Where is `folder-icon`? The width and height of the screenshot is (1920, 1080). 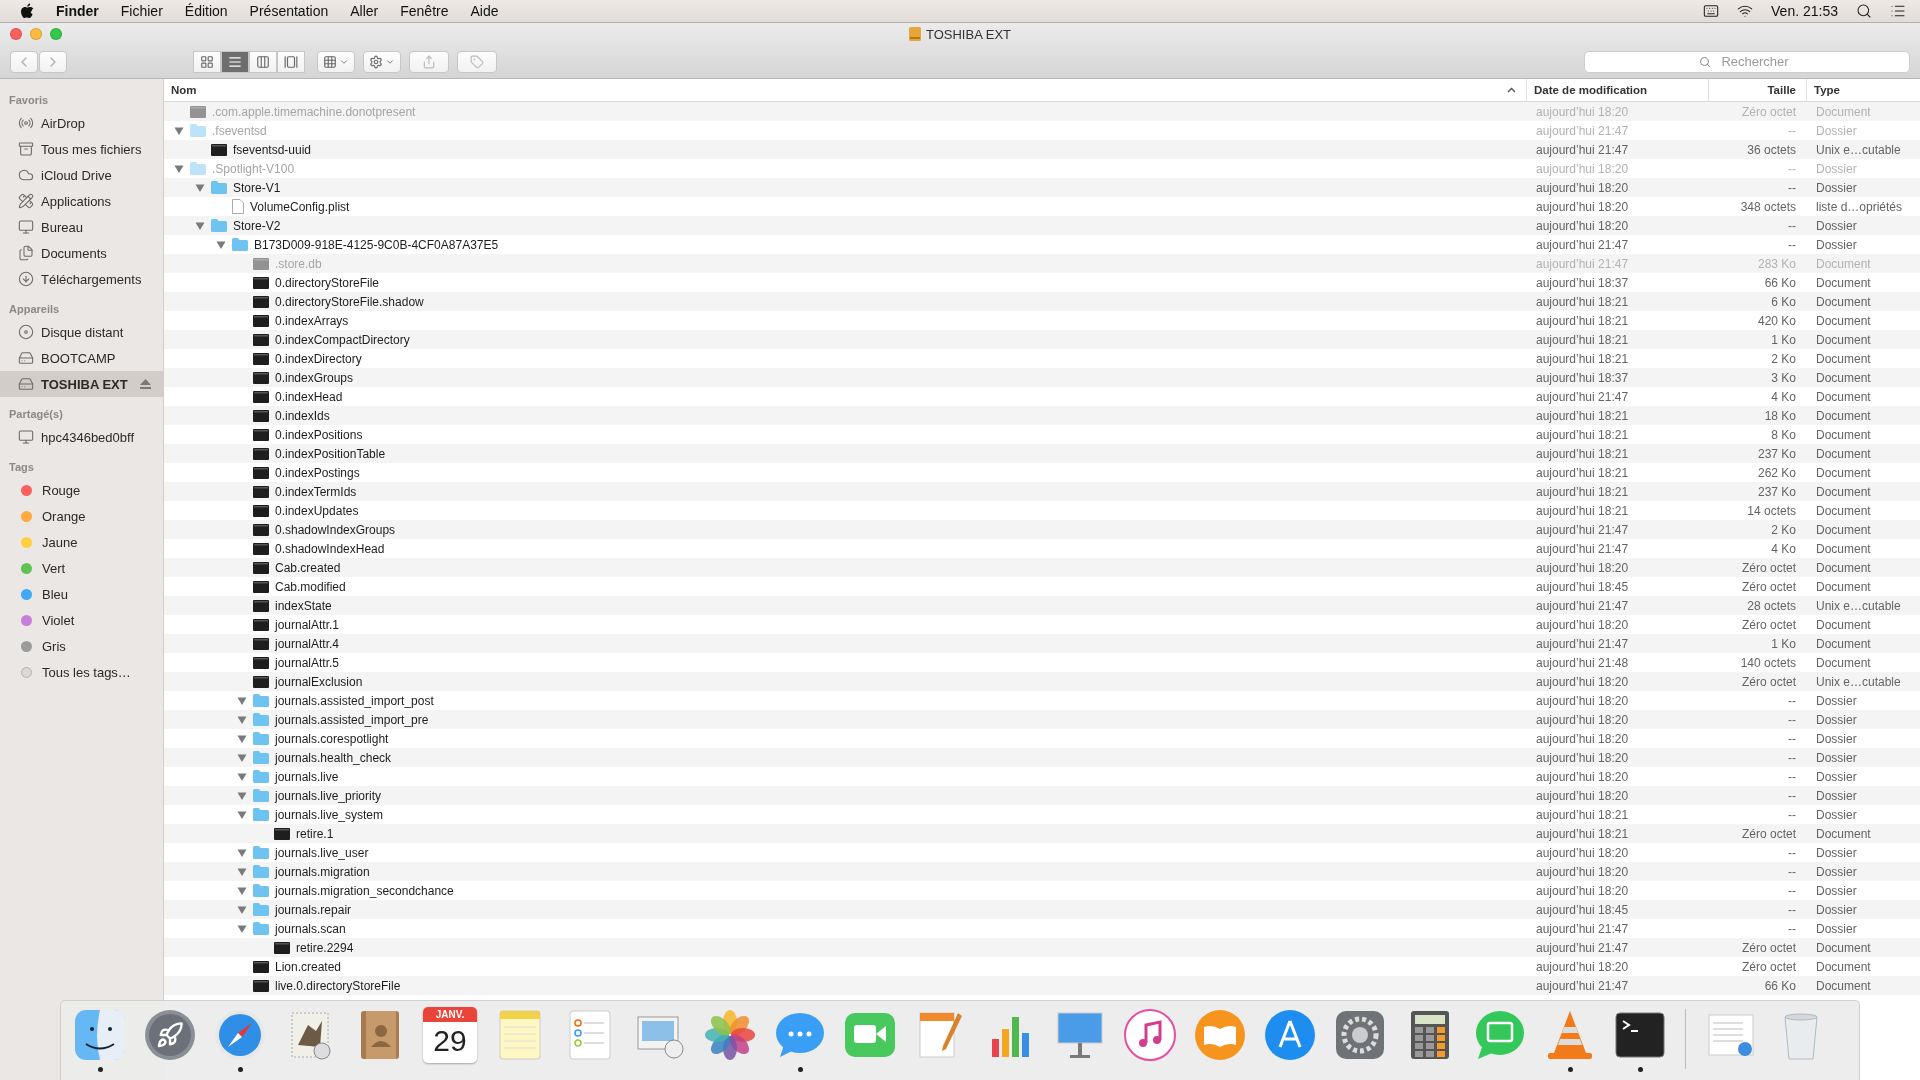
folder-icon is located at coordinates (240, 244).